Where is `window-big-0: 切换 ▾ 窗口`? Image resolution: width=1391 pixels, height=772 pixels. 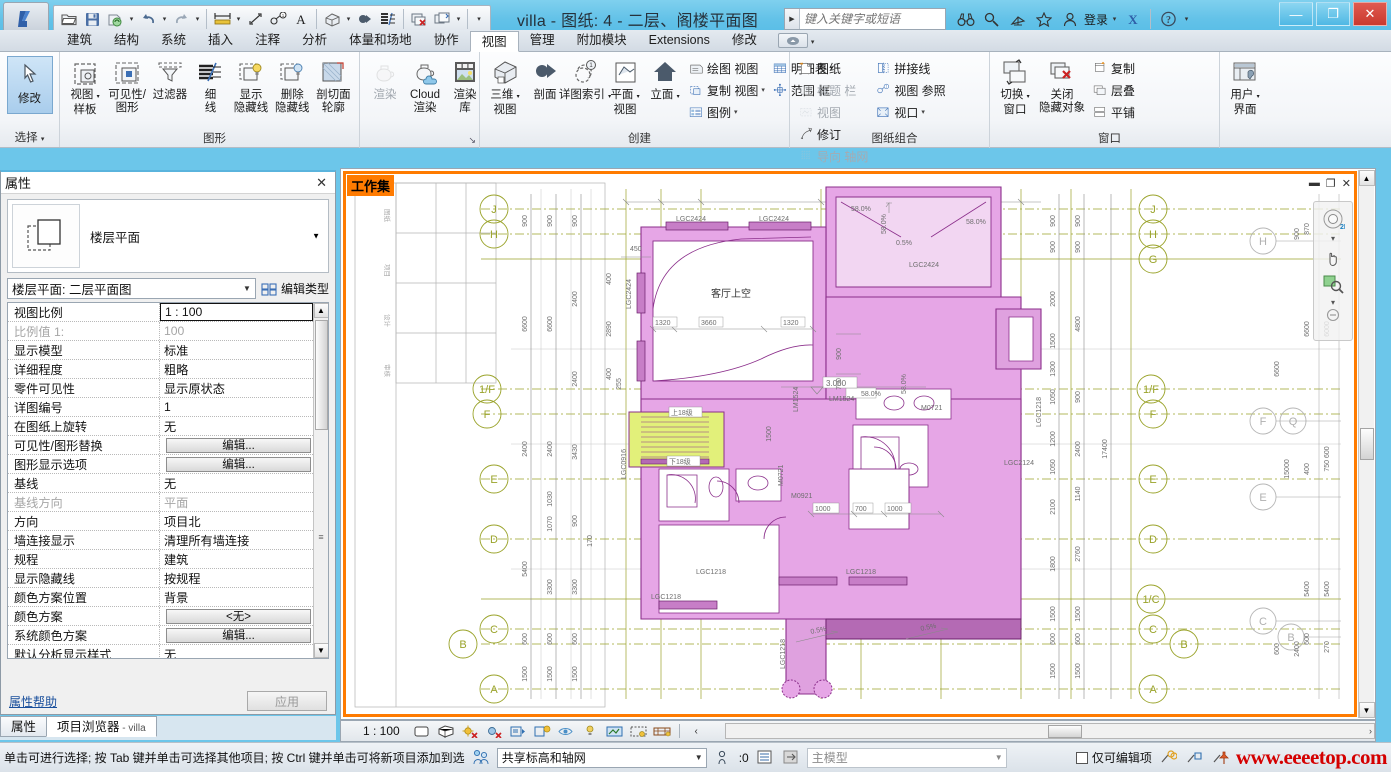 window-big-0: 切换 ▾ 窗口 is located at coordinates (1015, 86).